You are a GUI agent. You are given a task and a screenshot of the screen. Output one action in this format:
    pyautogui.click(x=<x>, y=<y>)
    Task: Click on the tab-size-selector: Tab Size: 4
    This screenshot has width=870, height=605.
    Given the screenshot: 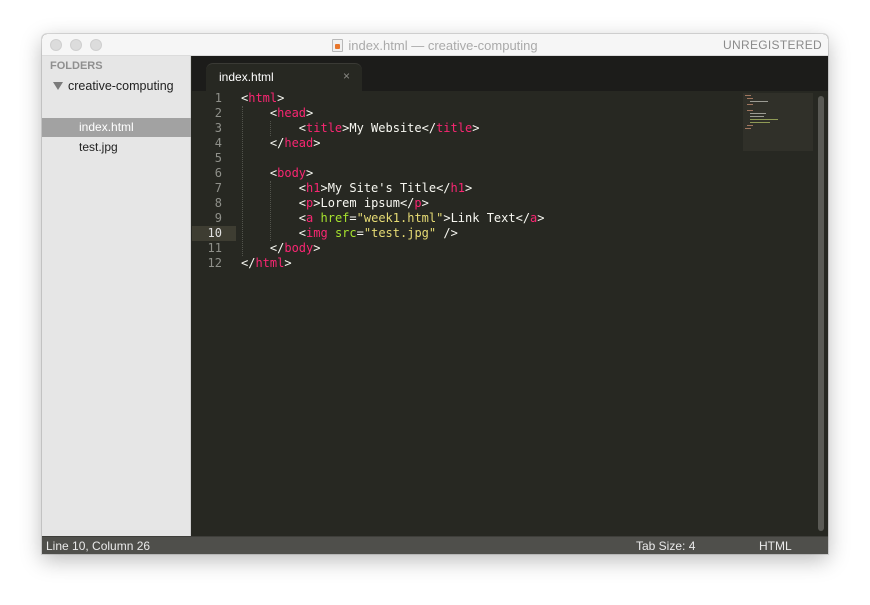 What is the action you would take?
    pyautogui.click(x=665, y=546)
    